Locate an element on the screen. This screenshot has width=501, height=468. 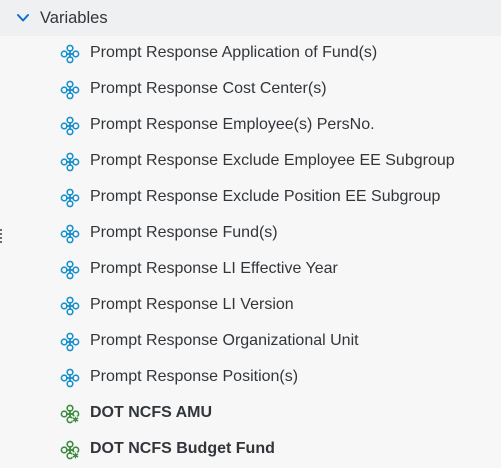
section-title: Variables is located at coordinates (74, 18).